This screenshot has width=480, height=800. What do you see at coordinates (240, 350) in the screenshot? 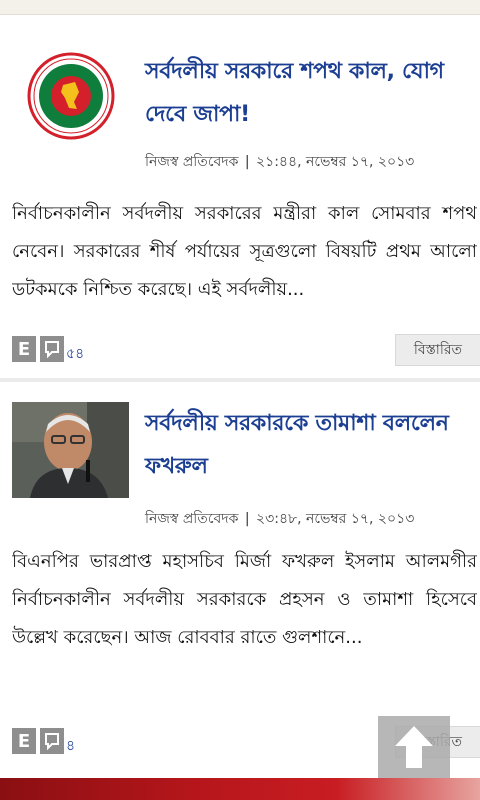
I see `action-bar: E ৫৪ বিস্তারিত` at bounding box center [240, 350].